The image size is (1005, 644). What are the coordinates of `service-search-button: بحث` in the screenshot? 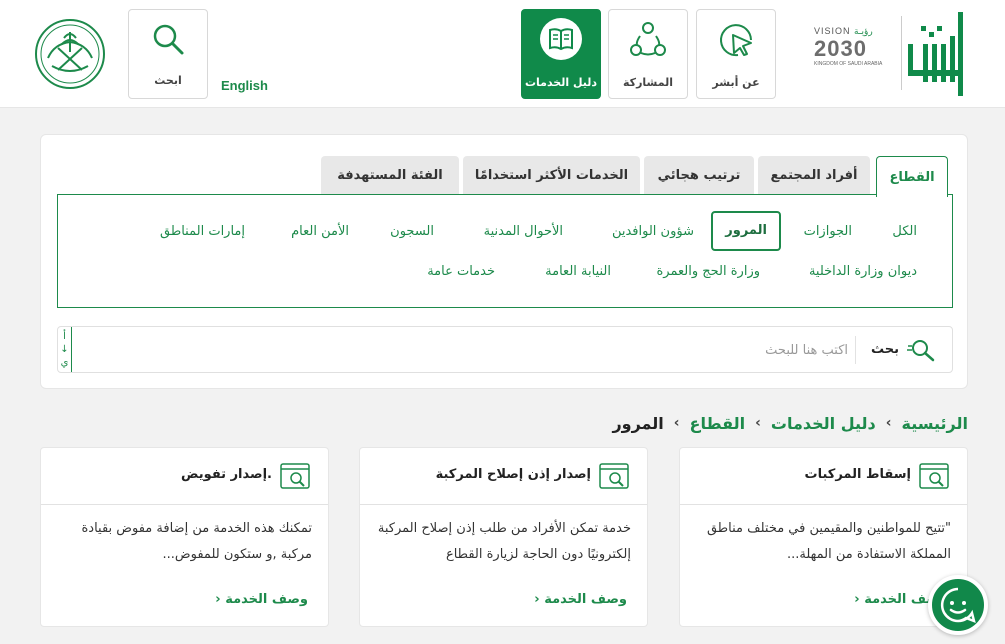 It's located at (904, 349).